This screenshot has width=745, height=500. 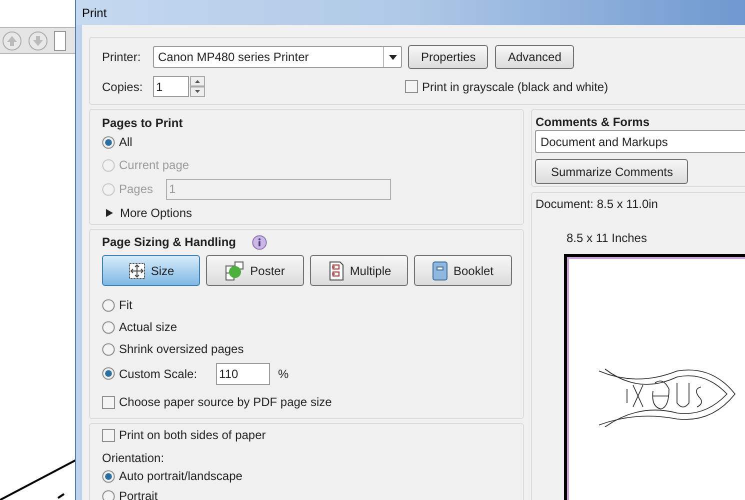 What do you see at coordinates (197, 86) in the screenshot?
I see `spinner-icon` at bounding box center [197, 86].